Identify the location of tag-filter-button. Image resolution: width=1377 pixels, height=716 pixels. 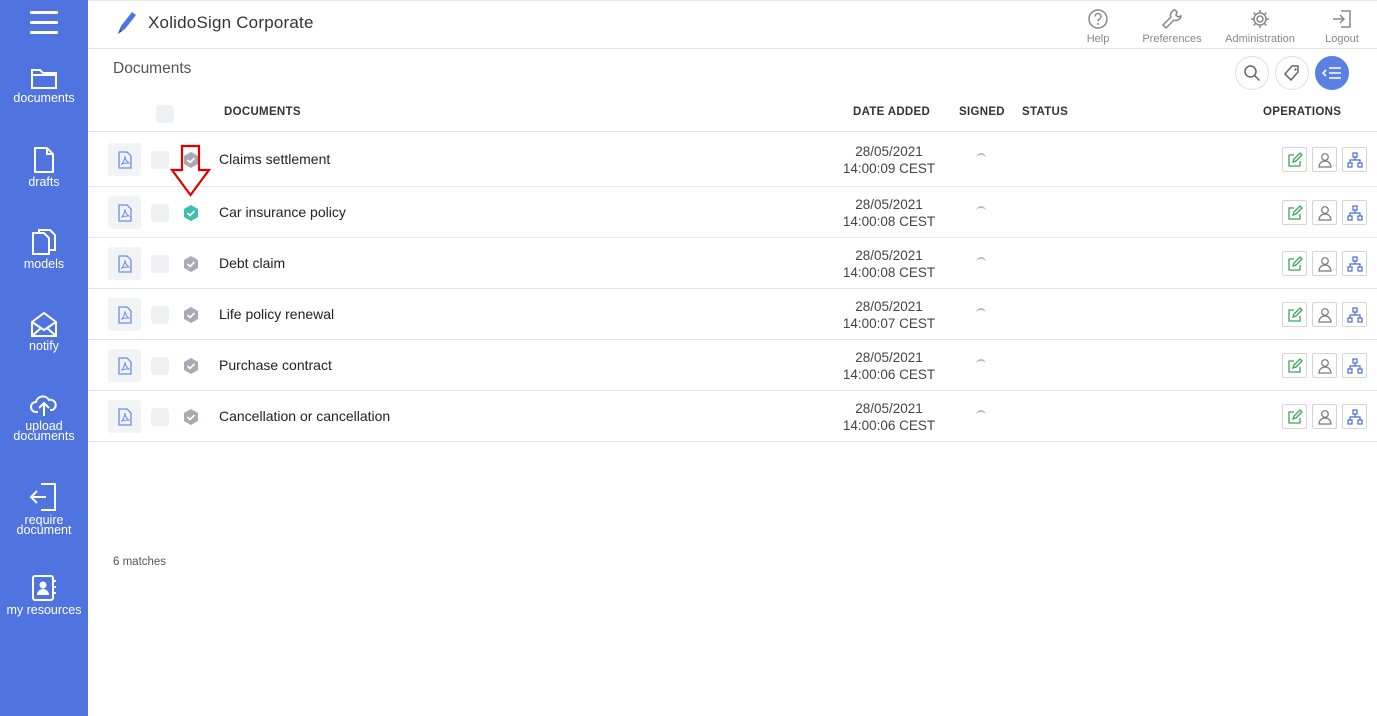
(1292, 73).